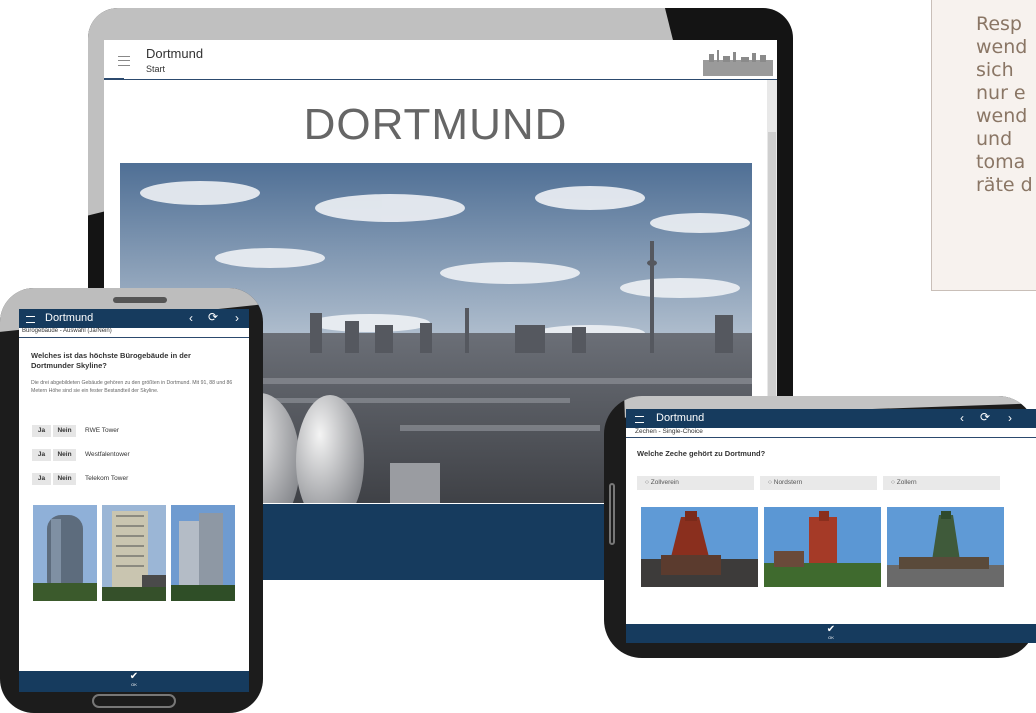  Describe the element at coordinates (156, 69) in the screenshot. I see `tablet-breadcrumb: Start` at that location.